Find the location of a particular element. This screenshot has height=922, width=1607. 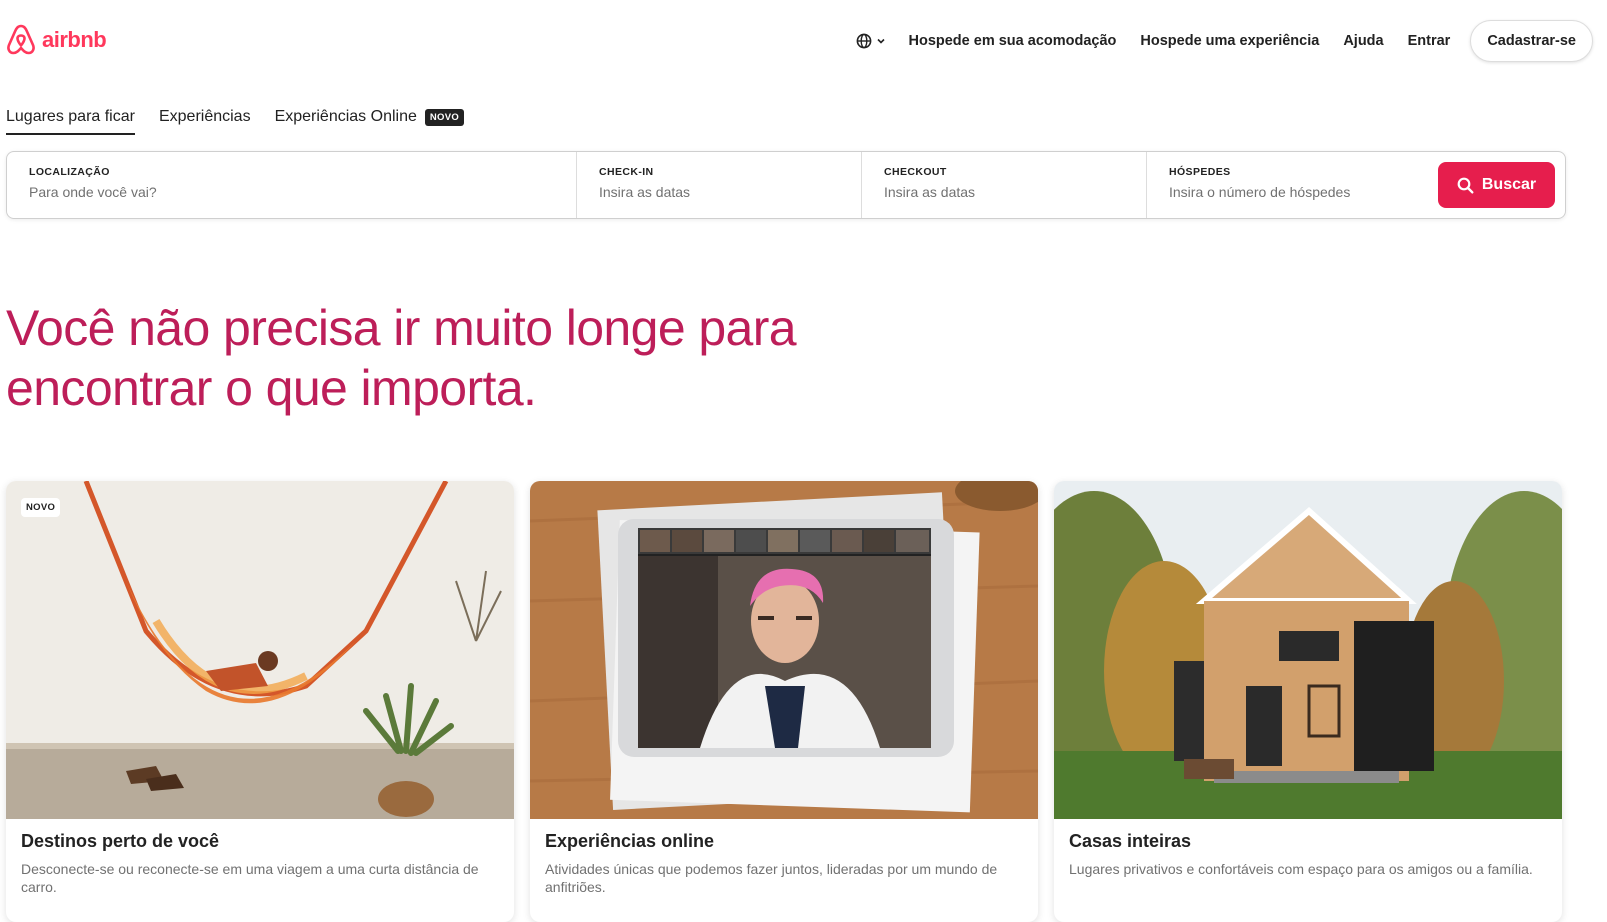

signup-button: Cadastrar-se is located at coordinates (1531, 41).